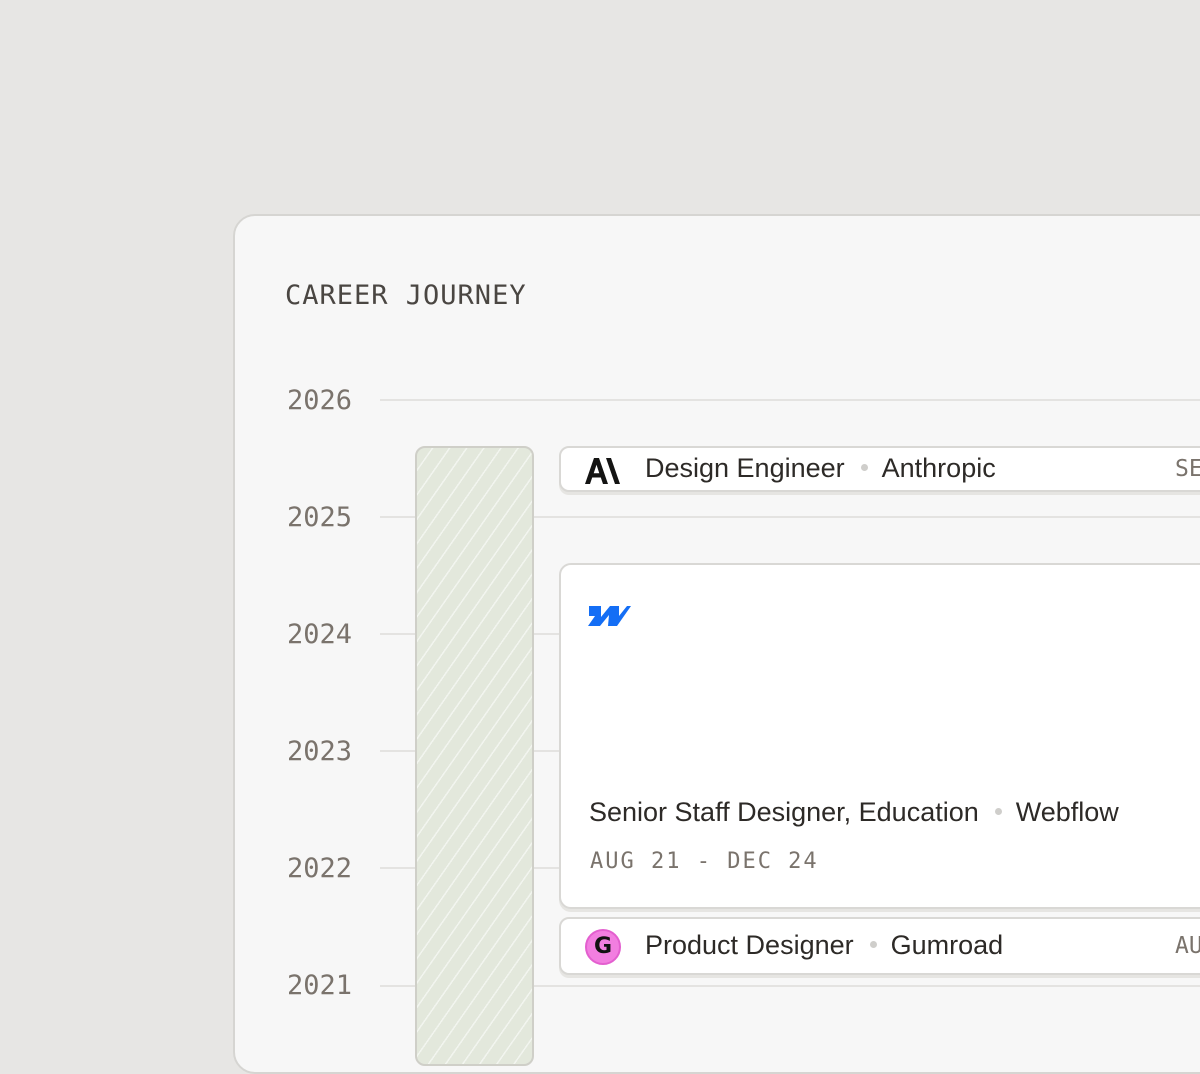  I want to click on job-title: Senior Staff Designer, Education Webflow, so click(854, 812).